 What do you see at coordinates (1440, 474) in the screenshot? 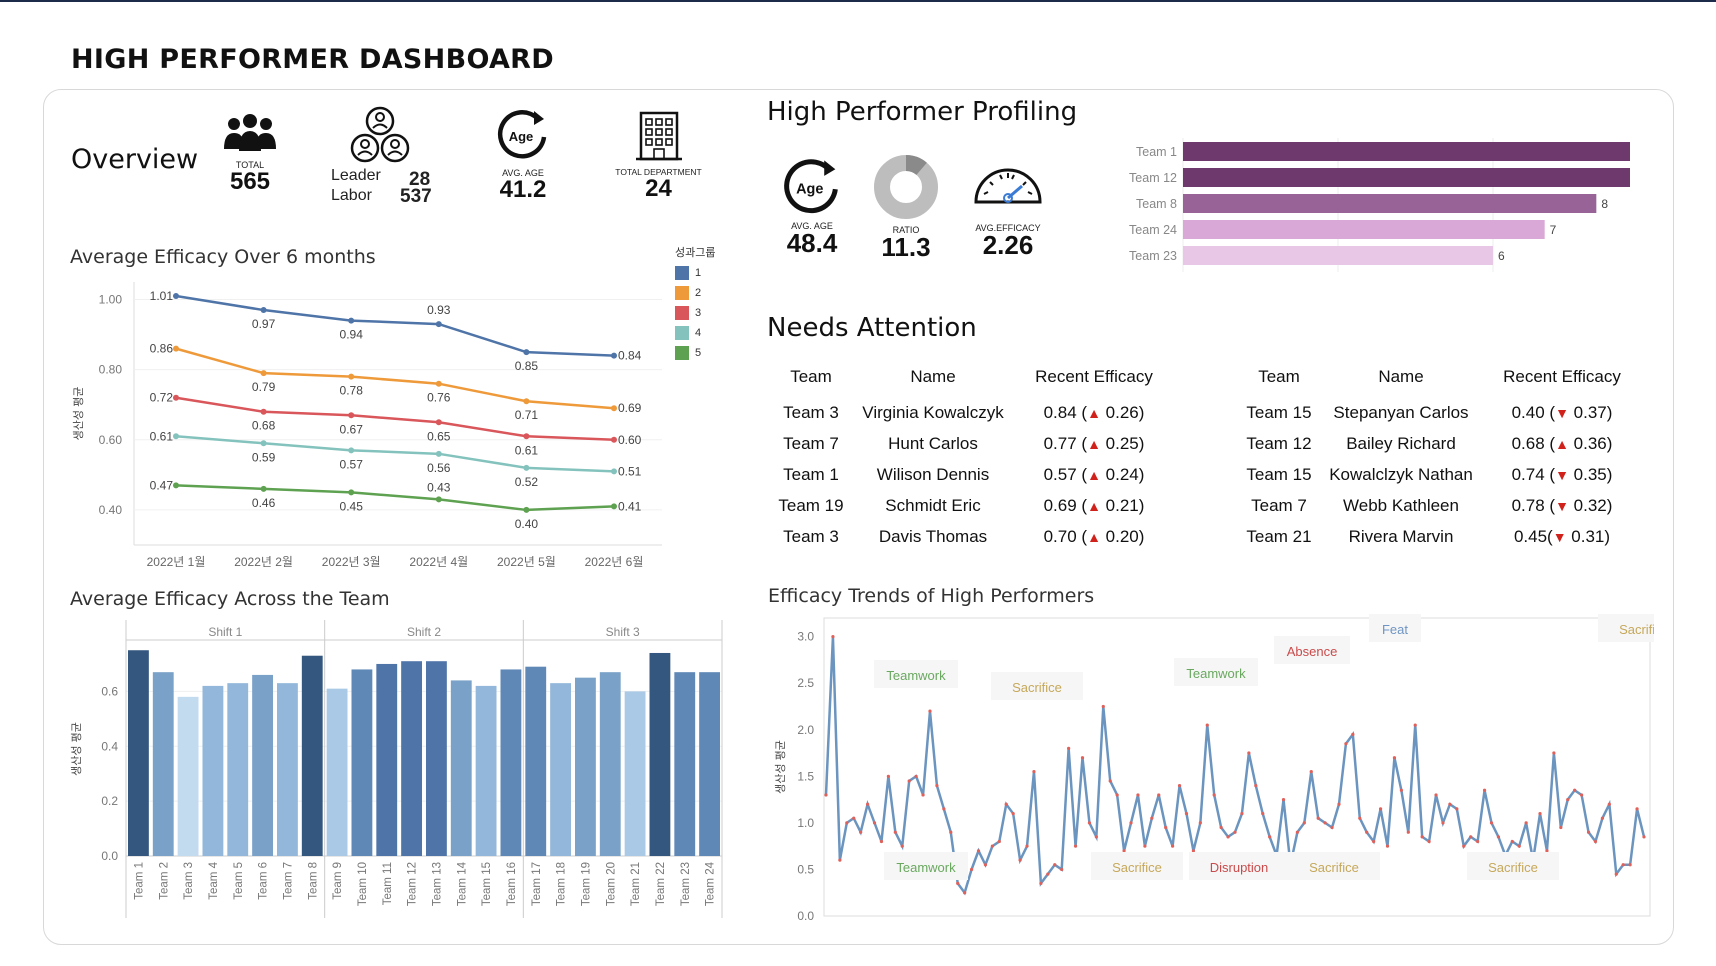
I see `table-row: Team 15 Kowalclzyk Nathan 0.74 (▼ 0.35)` at bounding box center [1440, 474].